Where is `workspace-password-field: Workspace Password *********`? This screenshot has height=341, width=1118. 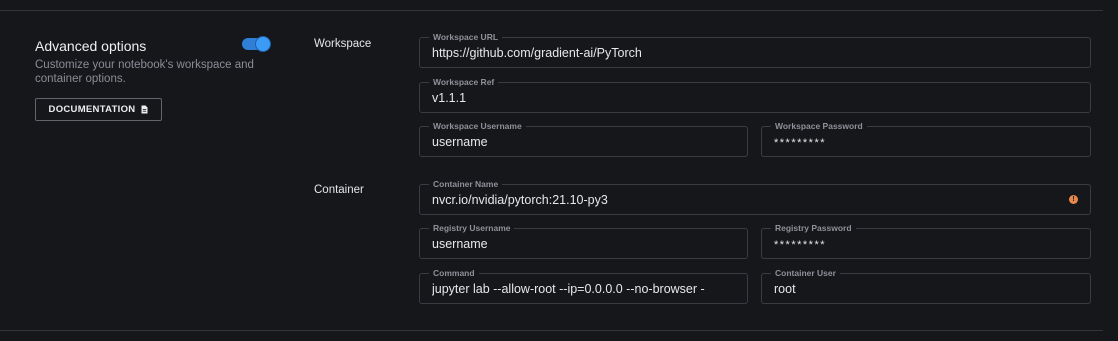
workspace-password-field: Workspace Password ********* is located at coordinates (926, 139).